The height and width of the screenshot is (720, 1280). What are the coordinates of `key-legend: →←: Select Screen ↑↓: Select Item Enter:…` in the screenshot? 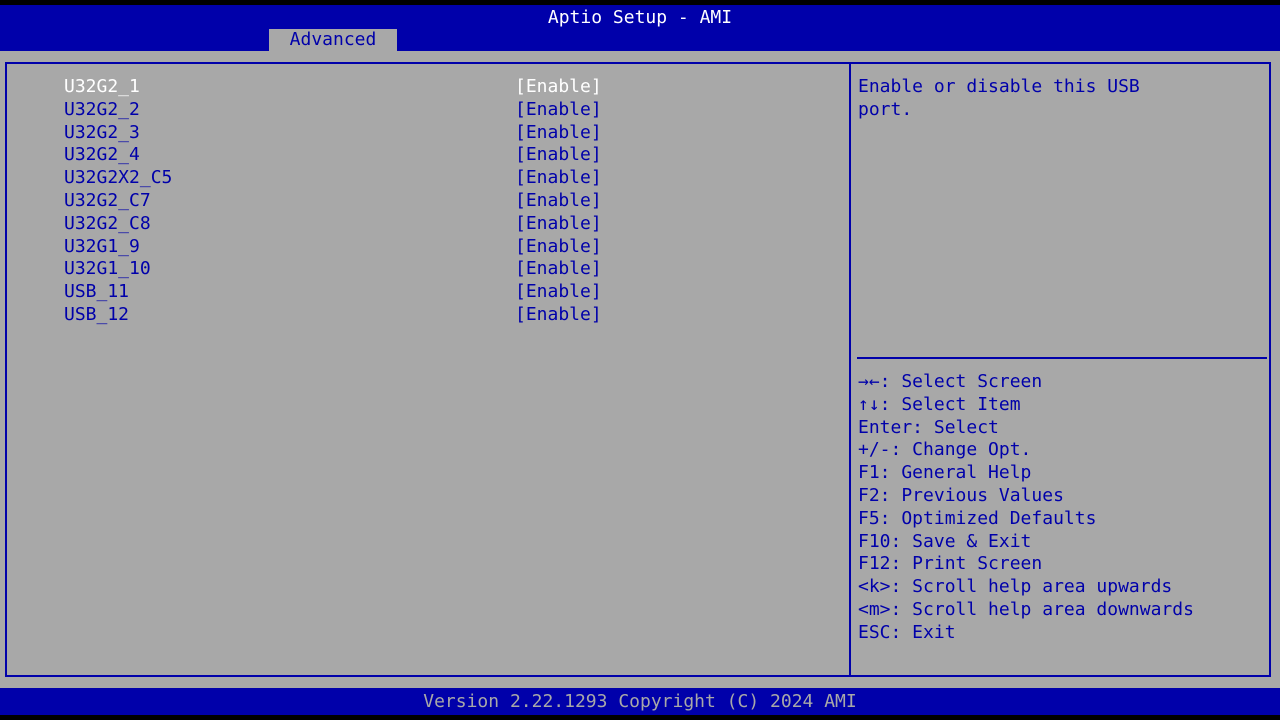 It's located at (1026, 508).